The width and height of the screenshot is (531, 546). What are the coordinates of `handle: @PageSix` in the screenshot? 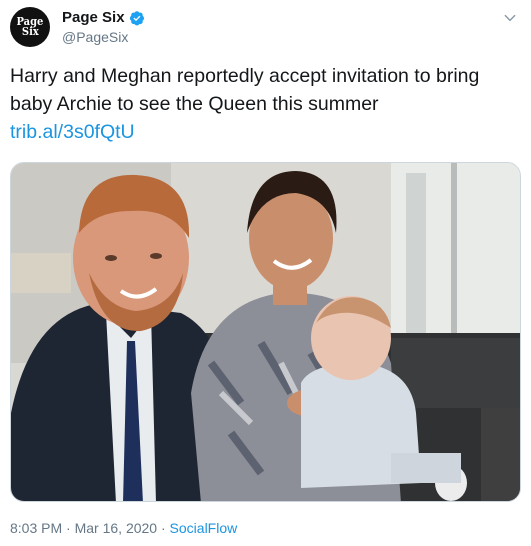 It's located at (103, 37).